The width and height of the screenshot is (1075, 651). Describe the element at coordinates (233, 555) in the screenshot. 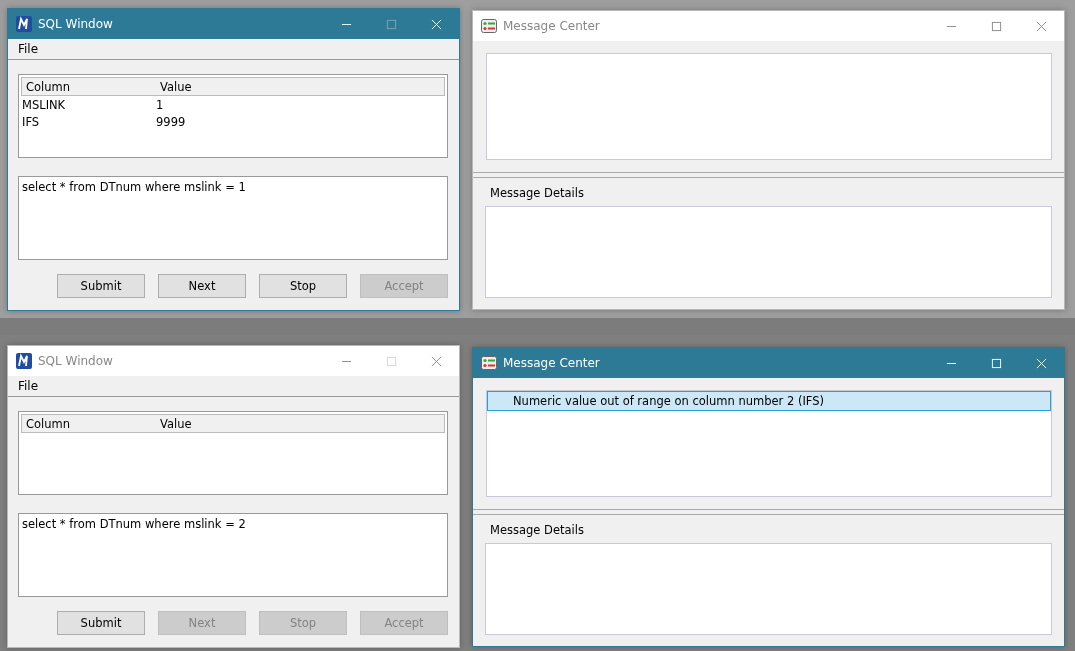

I see `query-field: select * from DTnum where mslink = 2` at that location.